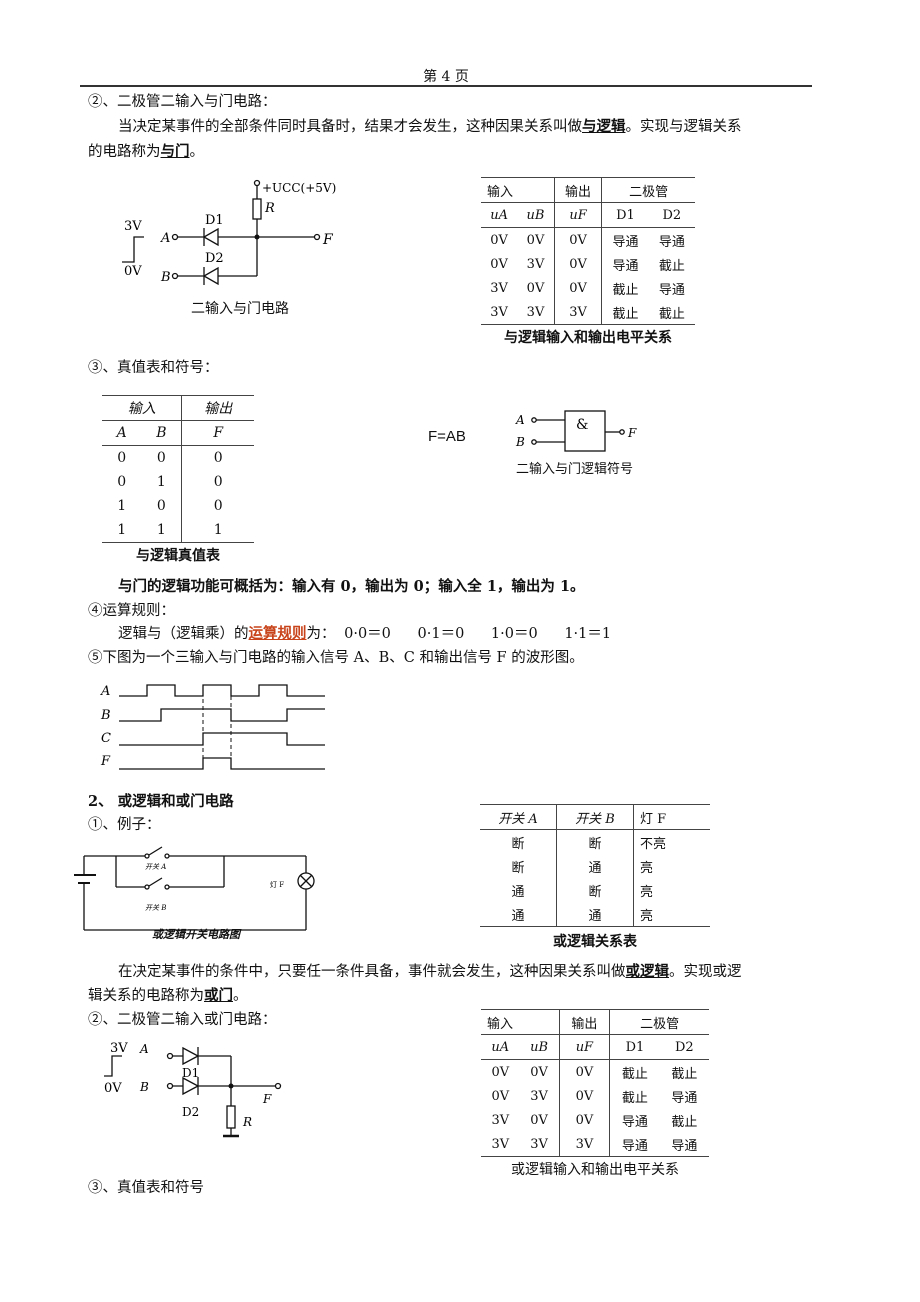 This screenshot has width=920, height=1302. I want to click on or-section-title: 2、 或逻辑和或门电路, so click(161, 801).